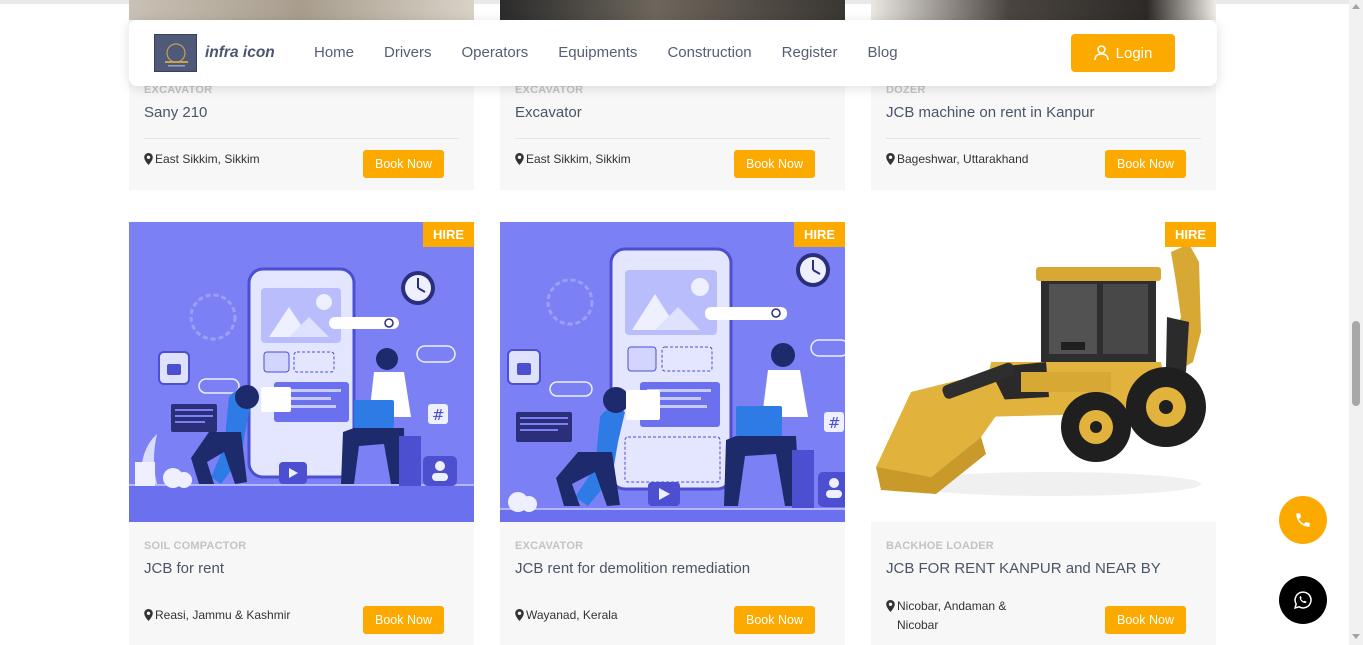 The height and width of the screenshot is (645, 1363). What do you see at coordinates (1134, 53) in the screenshot?
I see `login-label: Login` at bounding box center [1134, 53].